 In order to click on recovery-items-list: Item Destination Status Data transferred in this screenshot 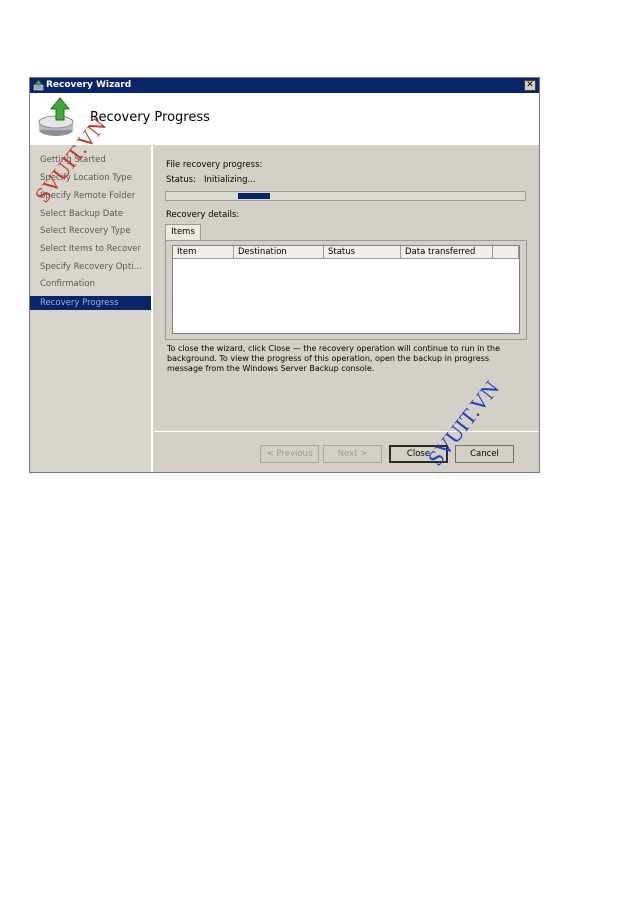, I will do `click(346, 289)`.